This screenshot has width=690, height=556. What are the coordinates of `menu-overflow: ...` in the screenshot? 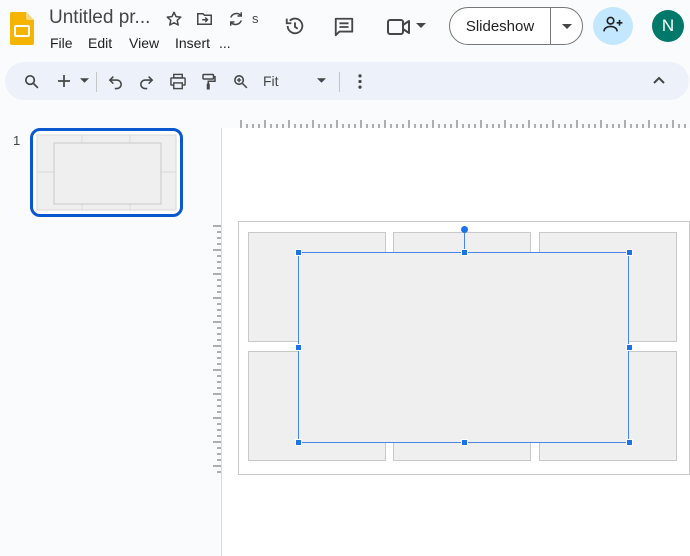 It's located at (225, 43).